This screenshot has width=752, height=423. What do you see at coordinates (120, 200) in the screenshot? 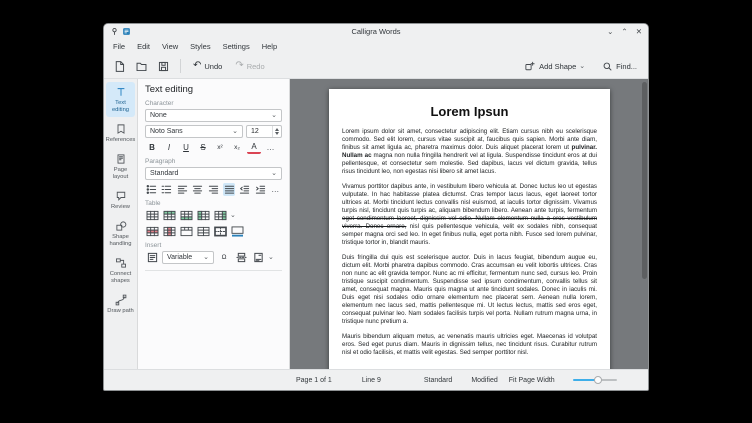
I see `dock-tab-review: Review` at bounding box center [120, 200].